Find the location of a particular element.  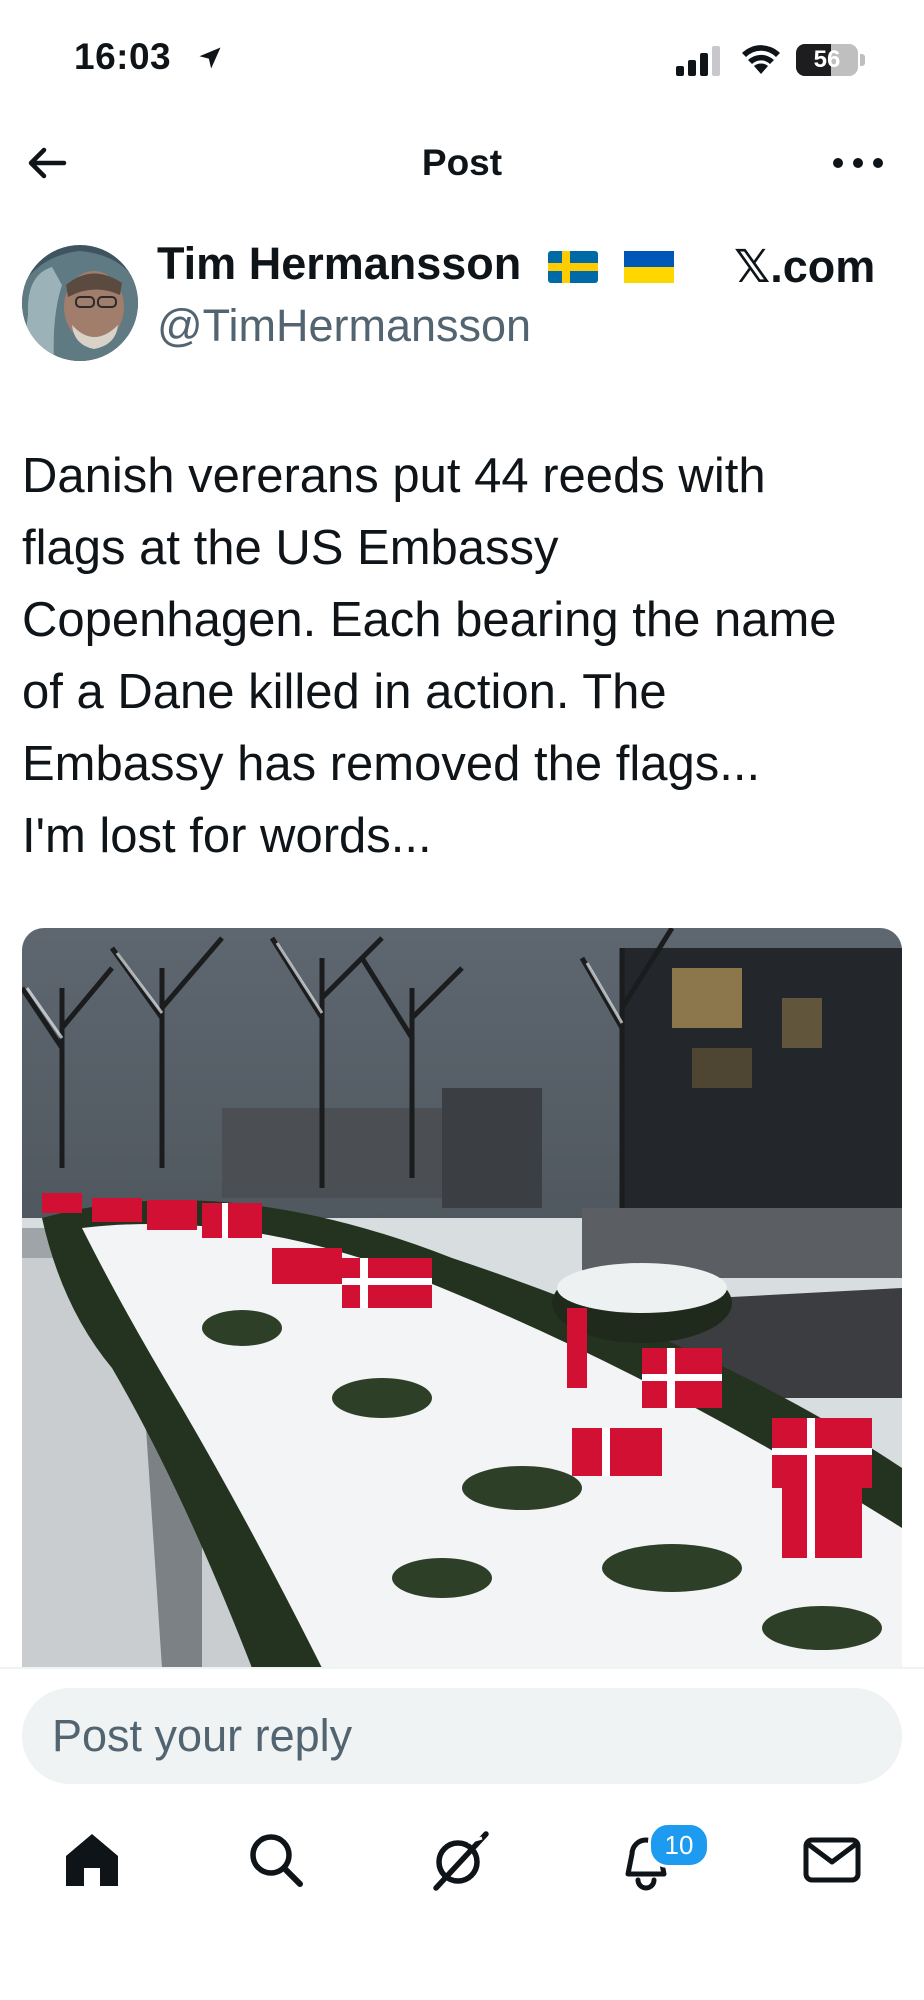

search-icon is located at coordinates (276, 1860).